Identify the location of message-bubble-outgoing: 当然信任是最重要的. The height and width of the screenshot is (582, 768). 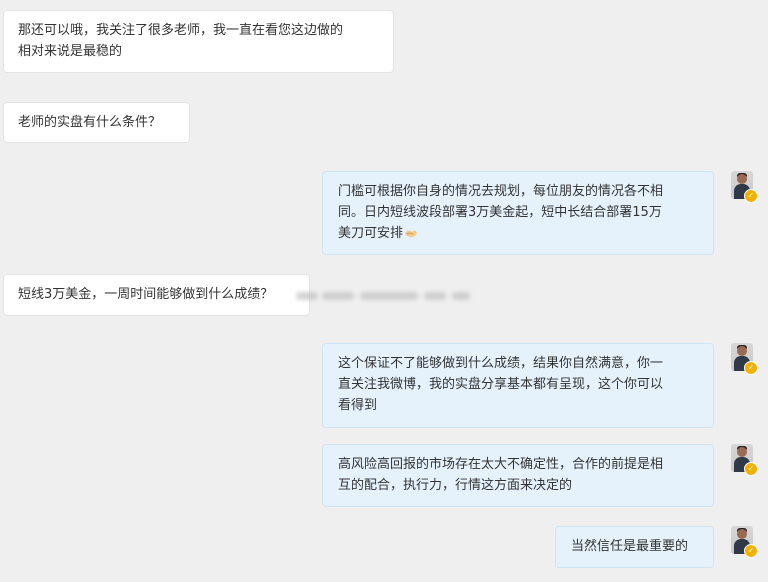
(634, 547).